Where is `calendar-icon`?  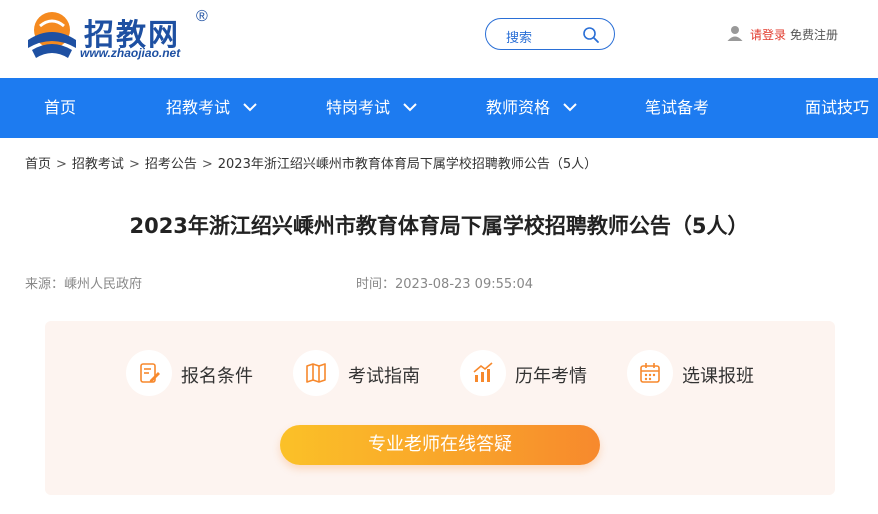 calendar-icon is located at coordinates (650, 373).